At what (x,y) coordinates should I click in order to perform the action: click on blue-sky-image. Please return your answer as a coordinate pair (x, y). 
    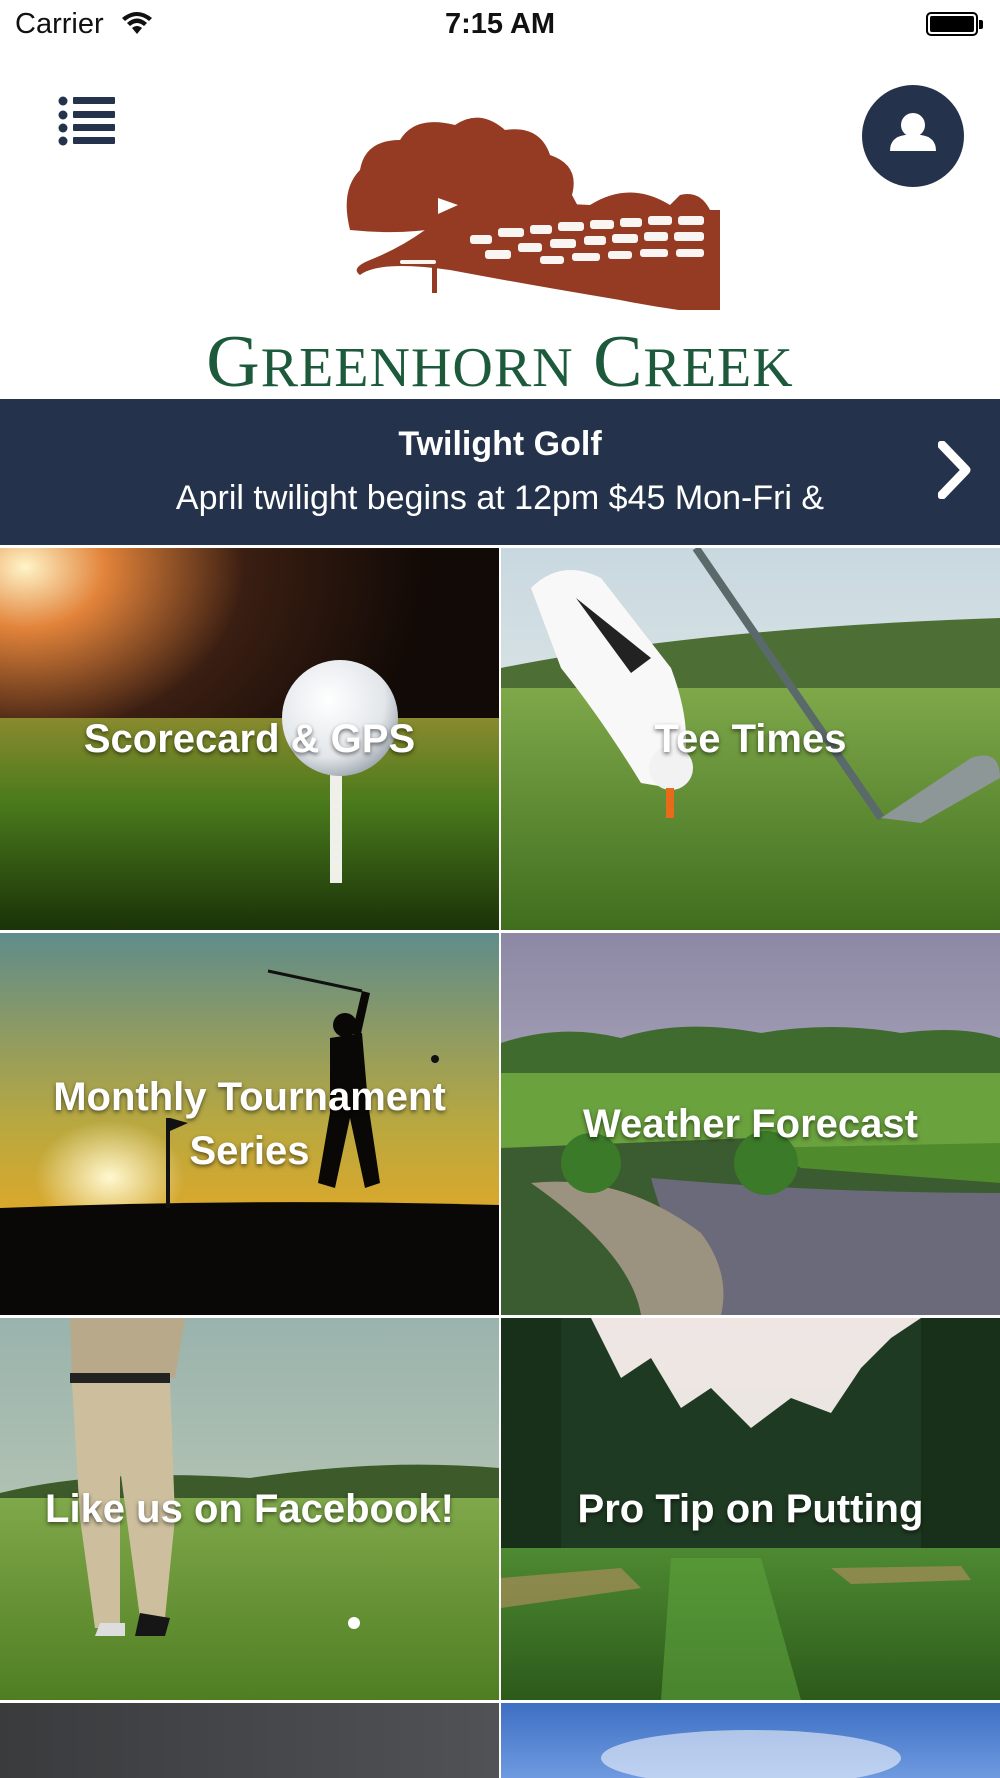
    Looking at the image, I should click on (750, 1740).